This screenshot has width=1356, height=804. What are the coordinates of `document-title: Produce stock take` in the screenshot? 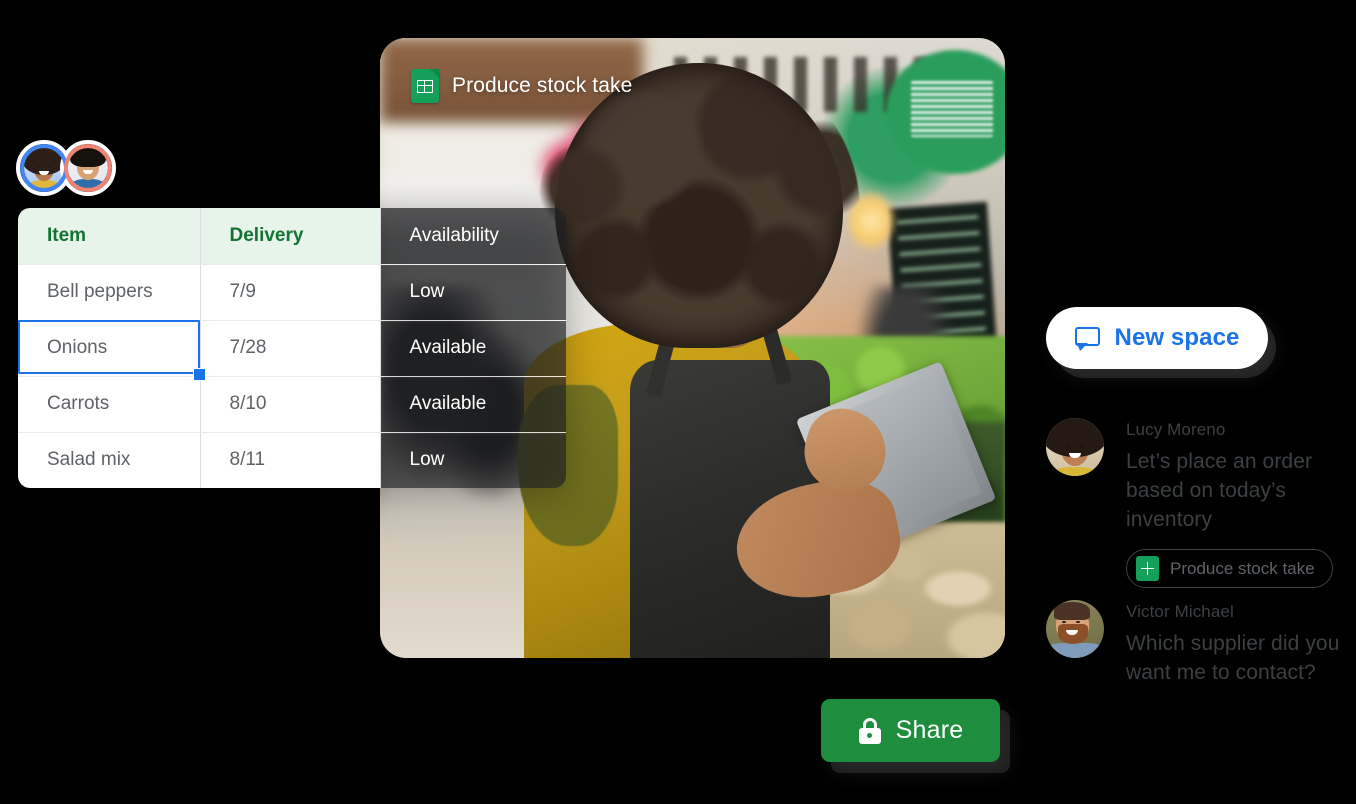 It's located at (542, 85).